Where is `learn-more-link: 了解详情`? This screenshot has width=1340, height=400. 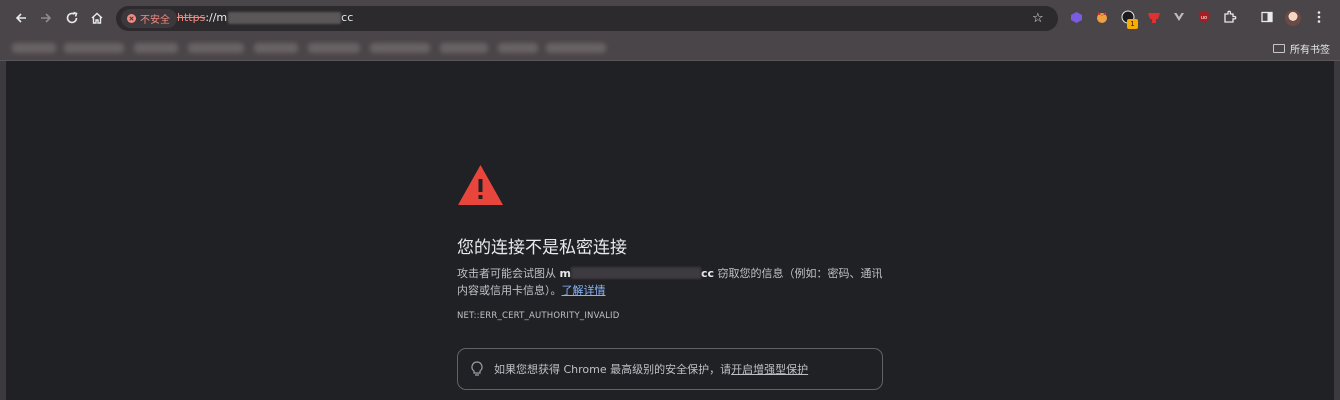 learn-more-link: 了解详情 is located at coordinates (584, 290).